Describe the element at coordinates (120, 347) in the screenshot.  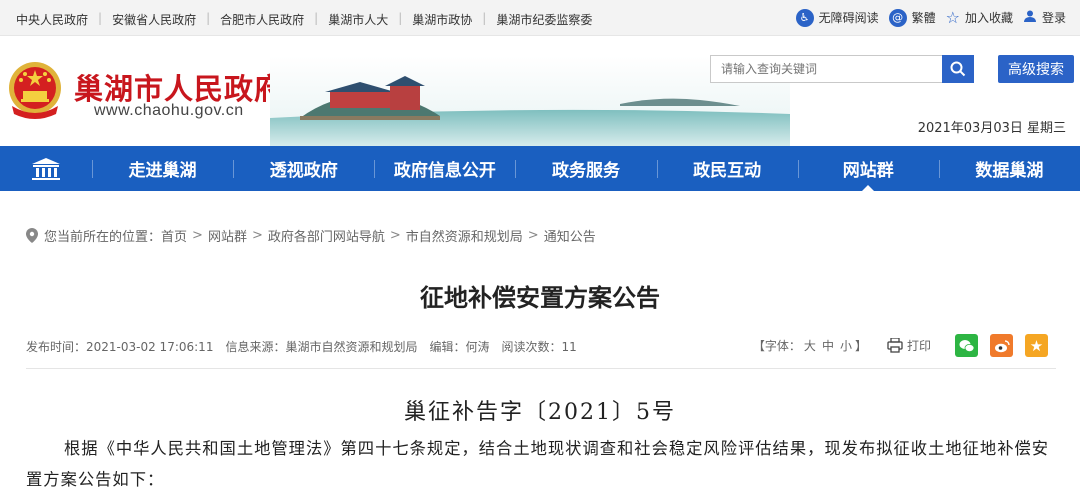
I see `publish-time: 发布时间：2021-03-02 17:06:11` at that location.